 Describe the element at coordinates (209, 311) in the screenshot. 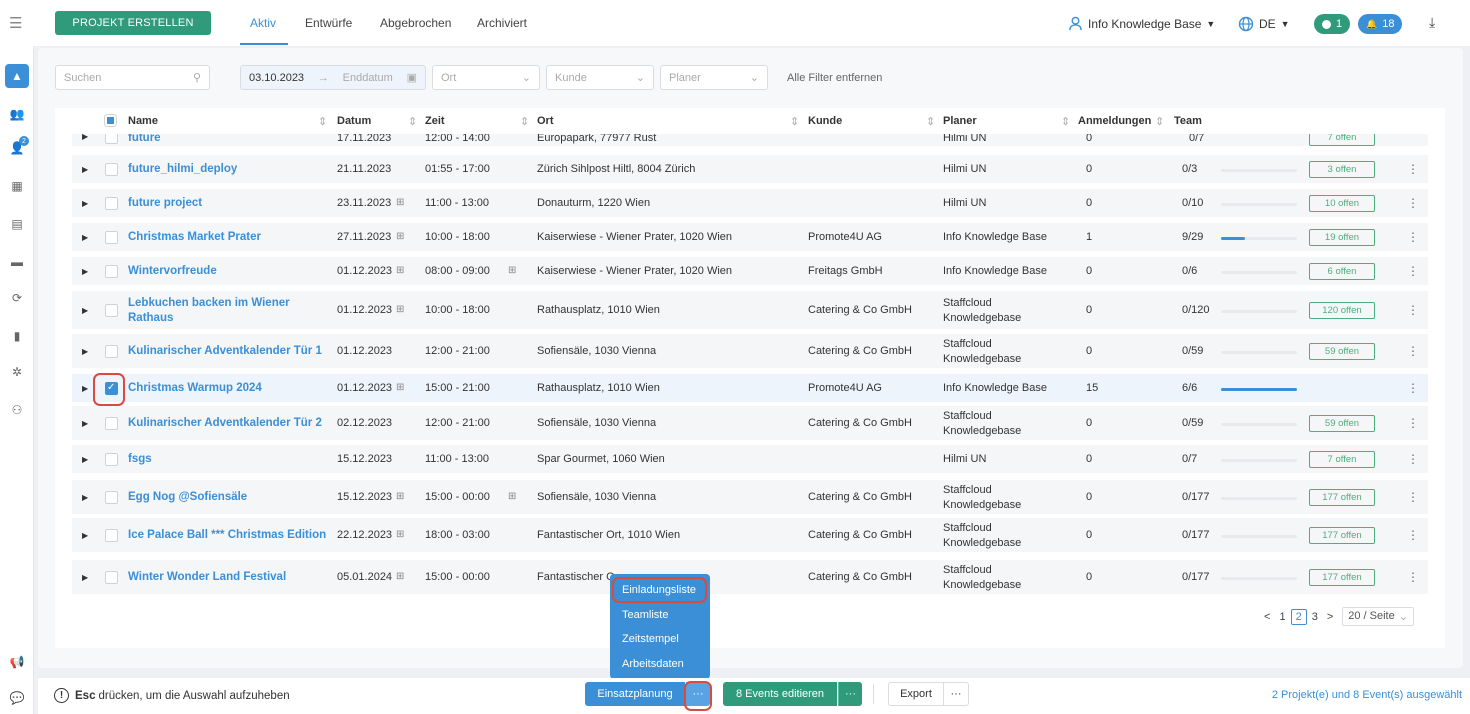

I see `event-name: Lebkuchen backen im Wiener Rathaus` at that location.